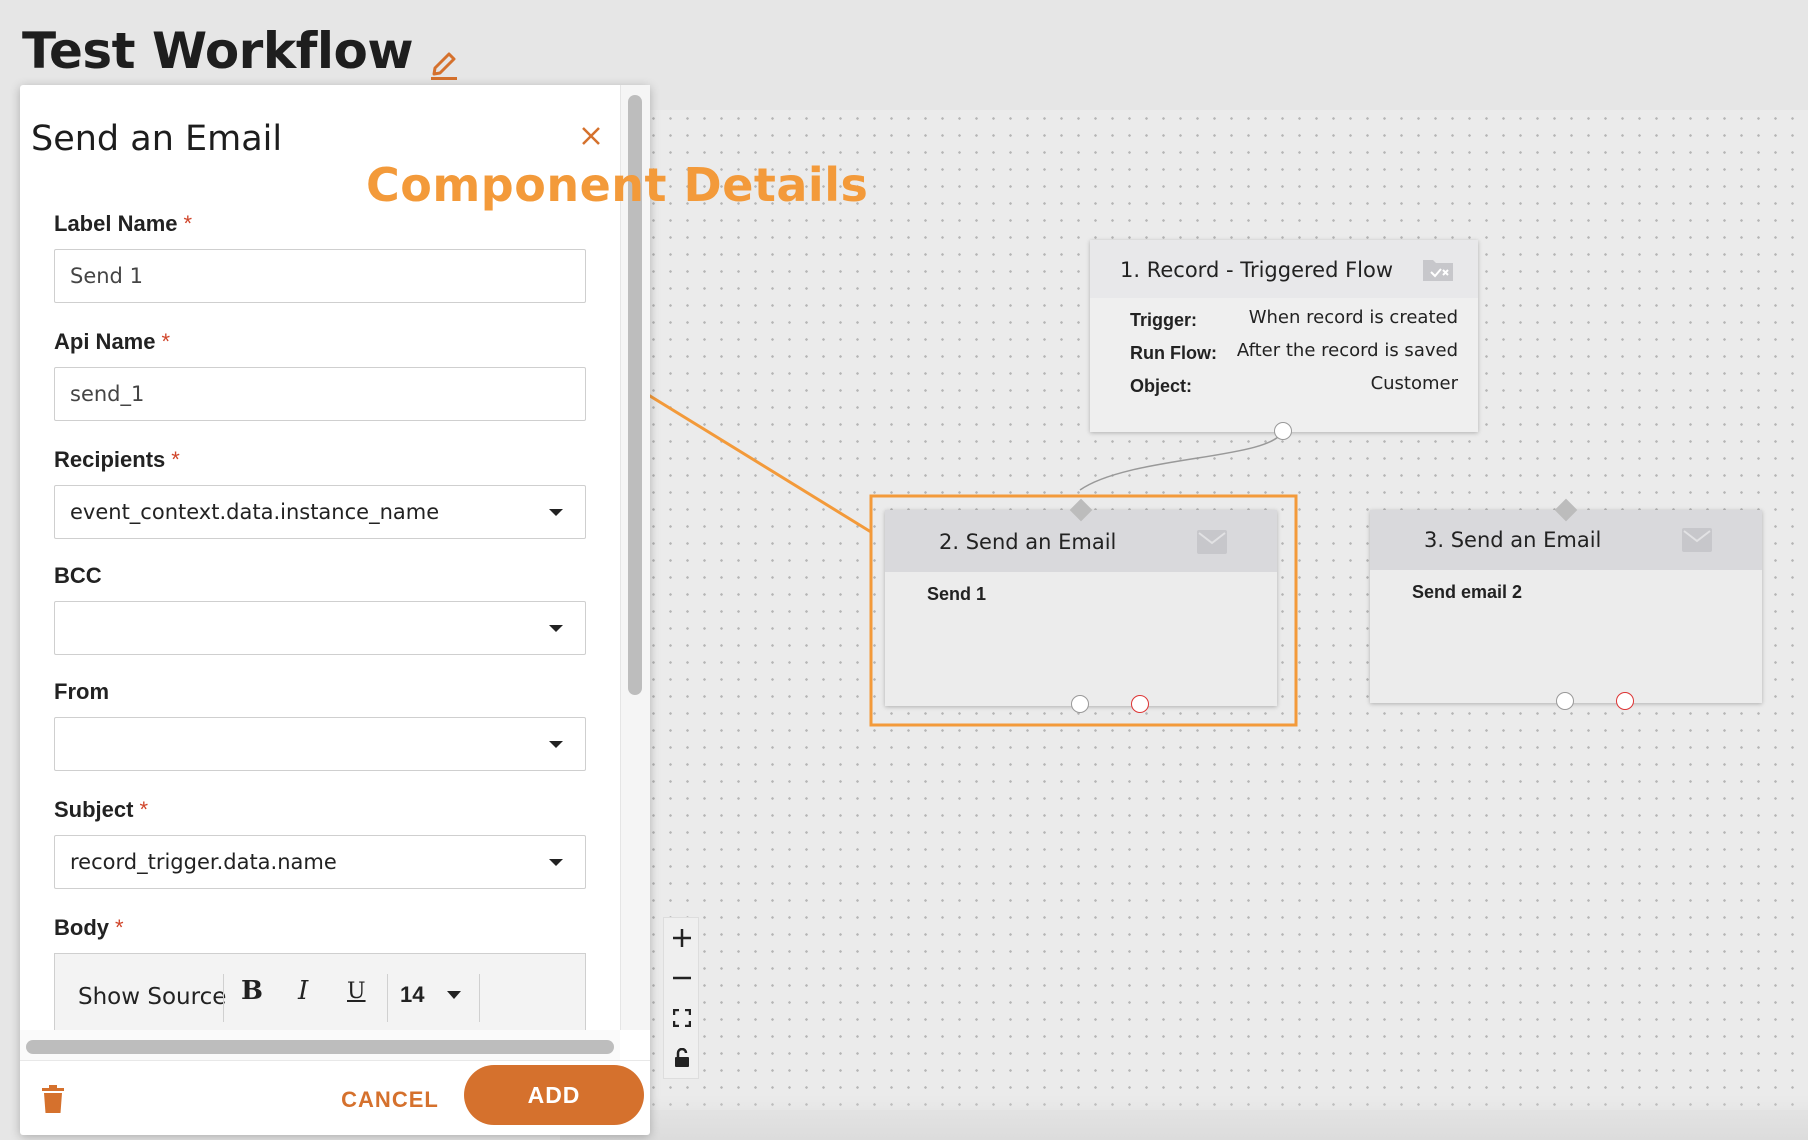 Image resolution: width=1808 pixels, height=1140 pixels. I want to click on bold-button: B, so click(252, 991).